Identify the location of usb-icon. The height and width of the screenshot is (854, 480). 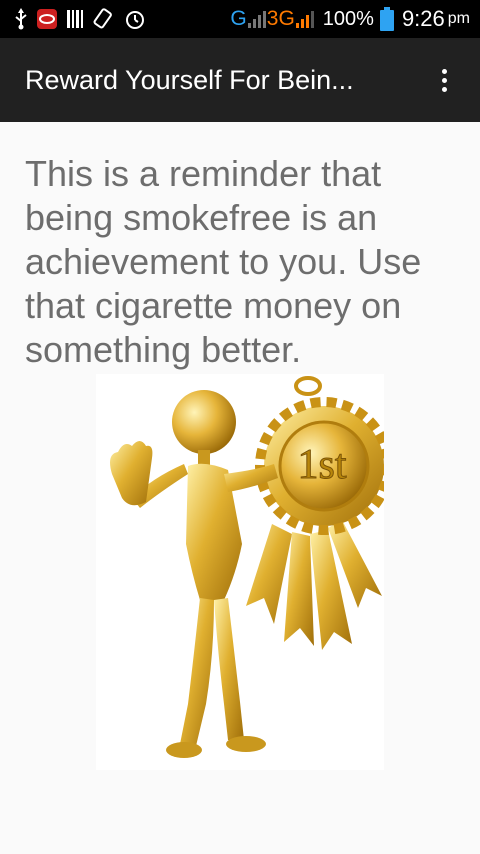
(21, 19).